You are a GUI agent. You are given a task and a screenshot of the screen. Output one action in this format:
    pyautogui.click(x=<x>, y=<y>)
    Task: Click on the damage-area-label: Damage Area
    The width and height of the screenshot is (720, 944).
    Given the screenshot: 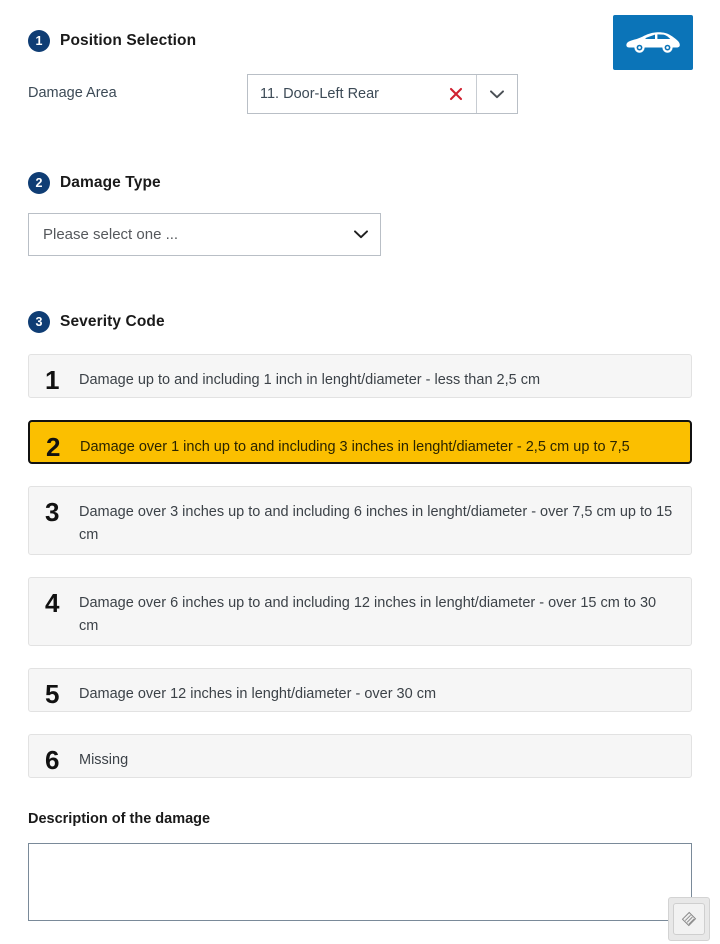 What is the action you would take?
    pyautogui.click(x=72, y=93)
    